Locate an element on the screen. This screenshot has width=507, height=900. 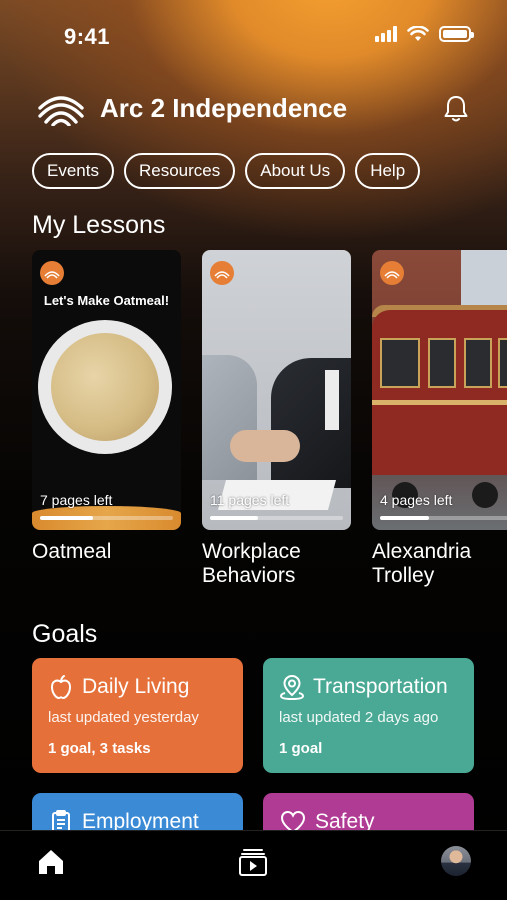
lesson-card-oatmeal: Let's Make Oatmeal! 7 pages left Oatmeal is located at coordinates (106, 407).